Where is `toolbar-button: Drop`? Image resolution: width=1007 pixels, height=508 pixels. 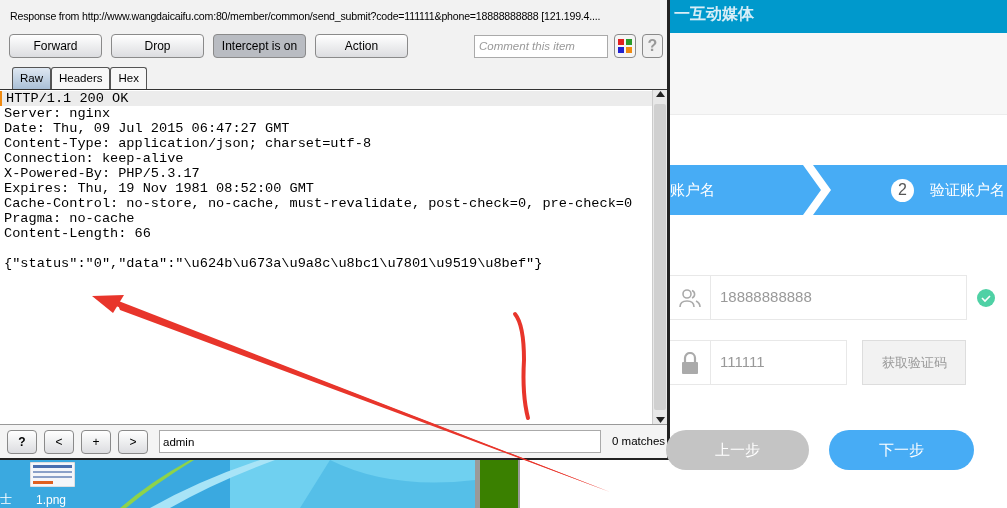 toolbar-button: Drop is located at coordinates (157, 46).